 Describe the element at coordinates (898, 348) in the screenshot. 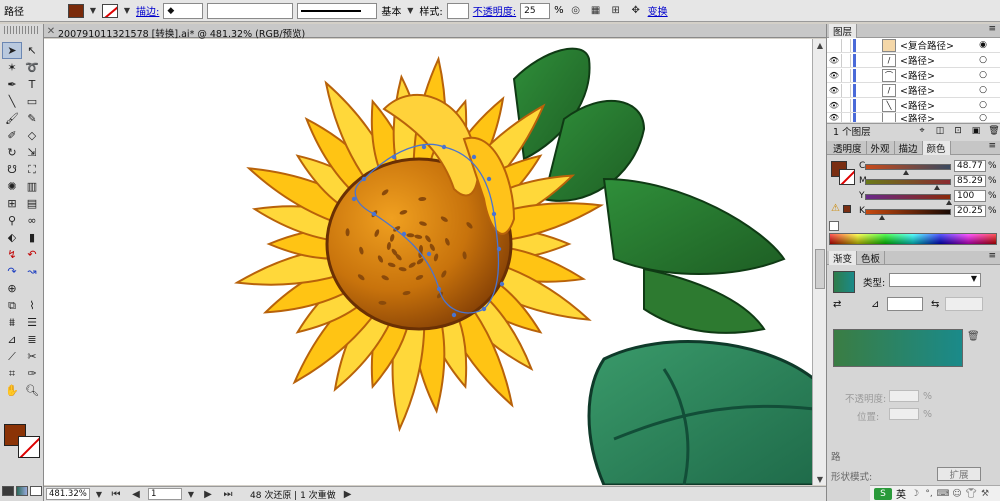

I see `gradient-ramp` at that location.